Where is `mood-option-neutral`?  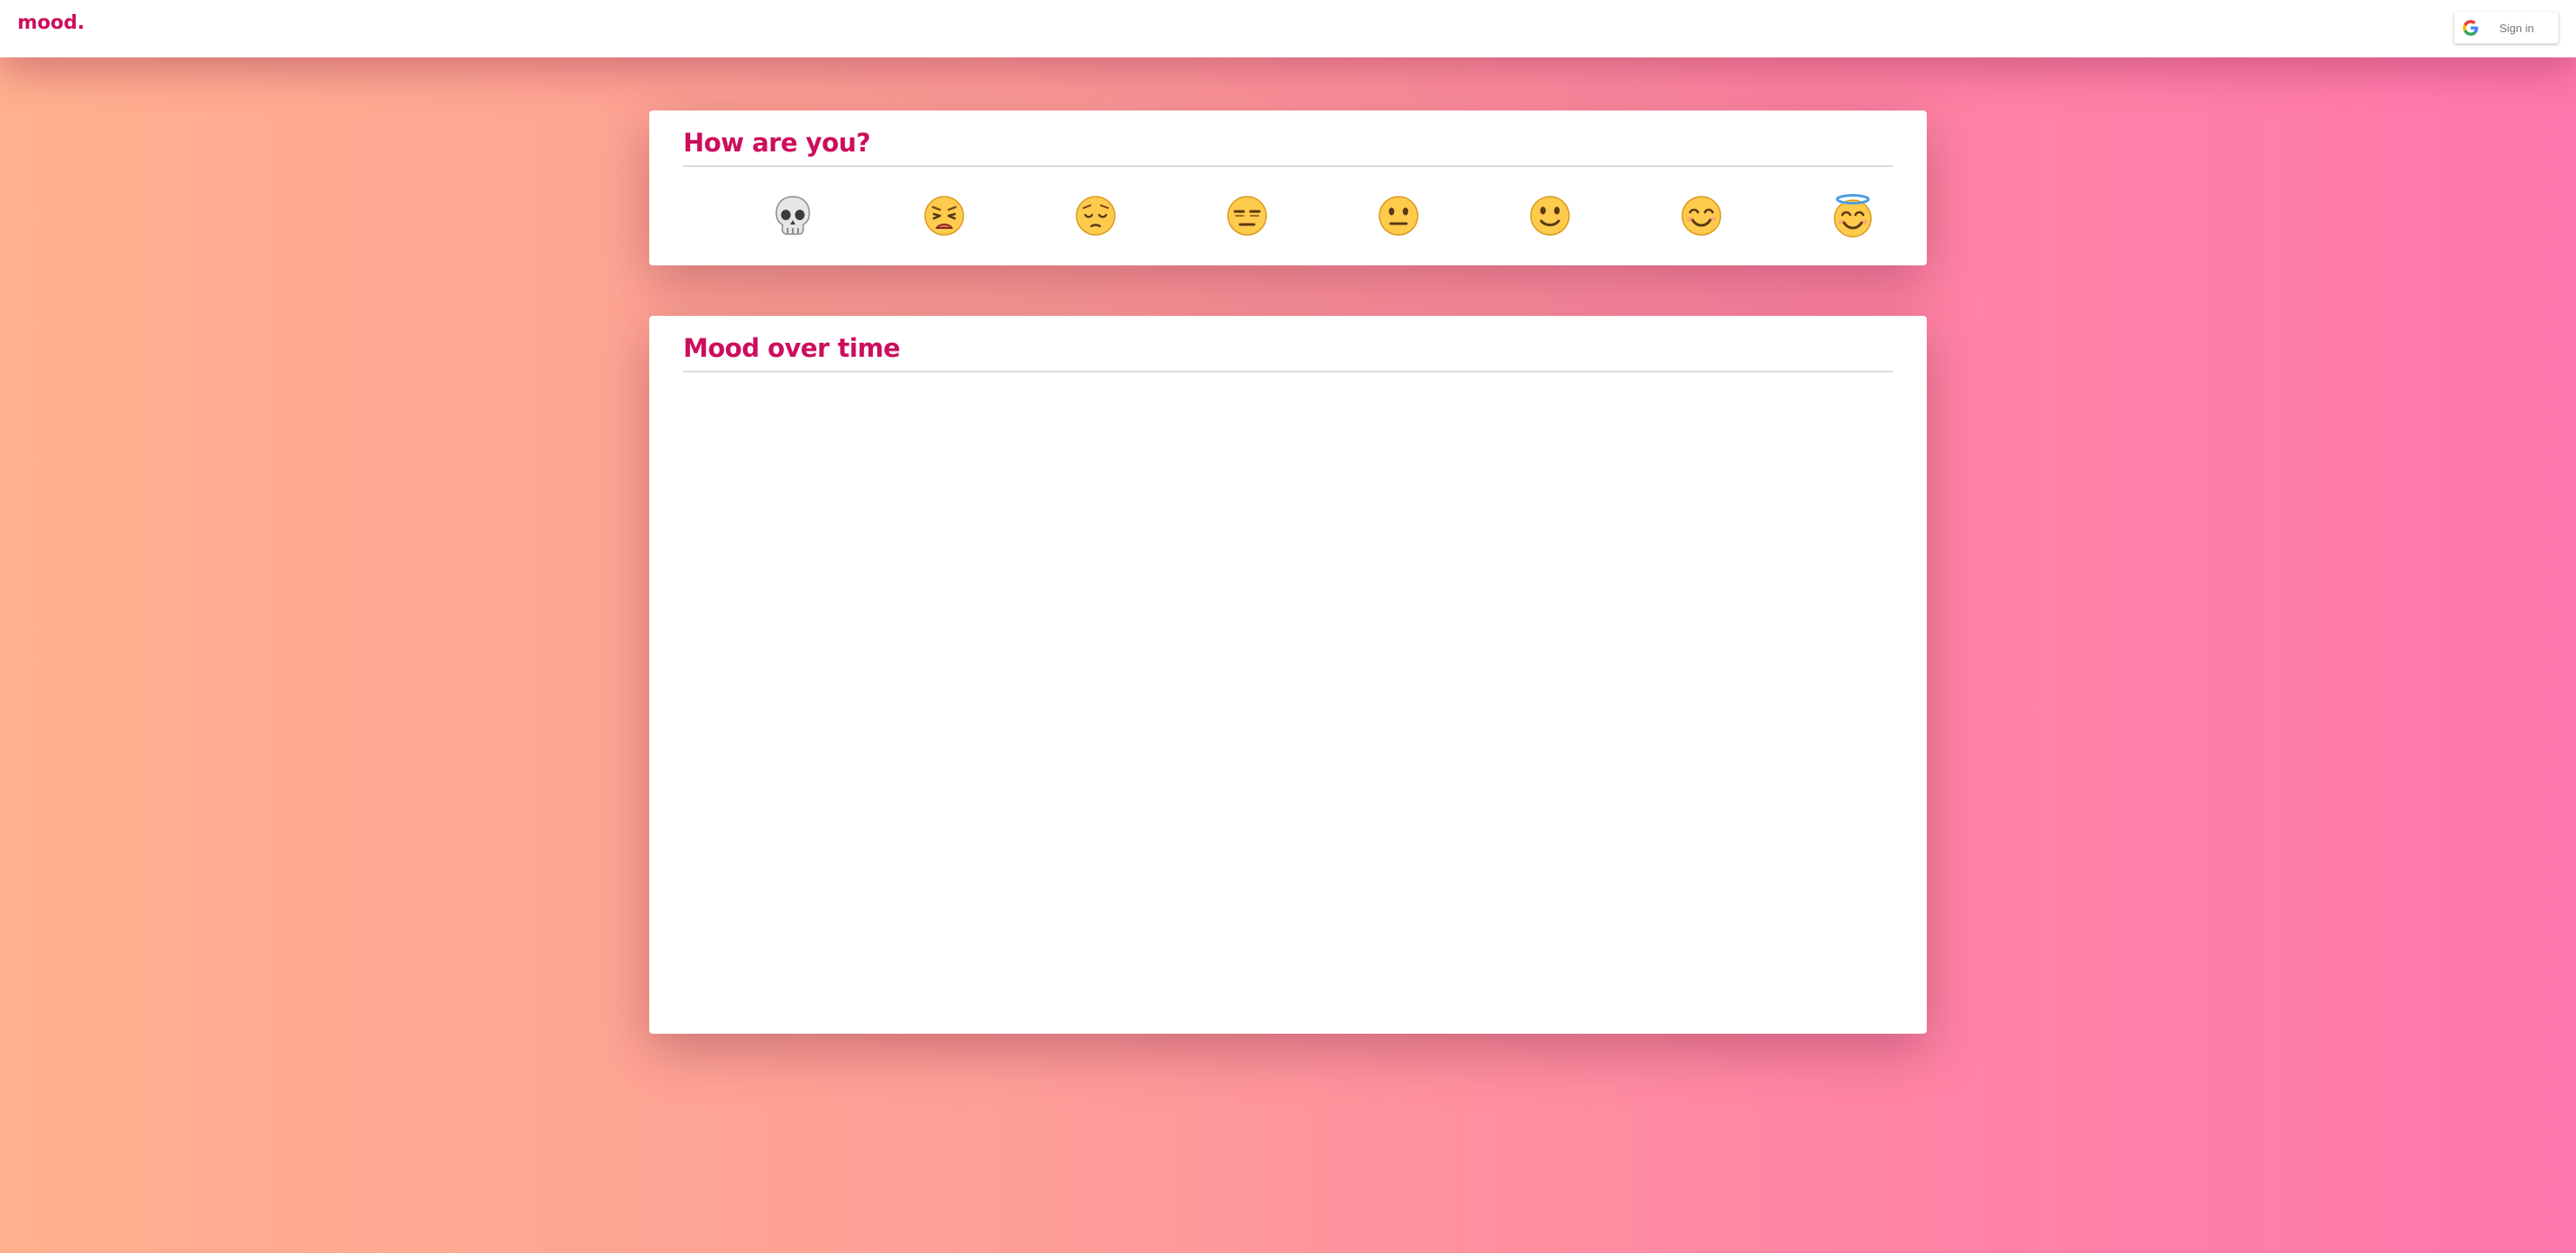
mood-option-neutral is located at coordinates (1398, 217).